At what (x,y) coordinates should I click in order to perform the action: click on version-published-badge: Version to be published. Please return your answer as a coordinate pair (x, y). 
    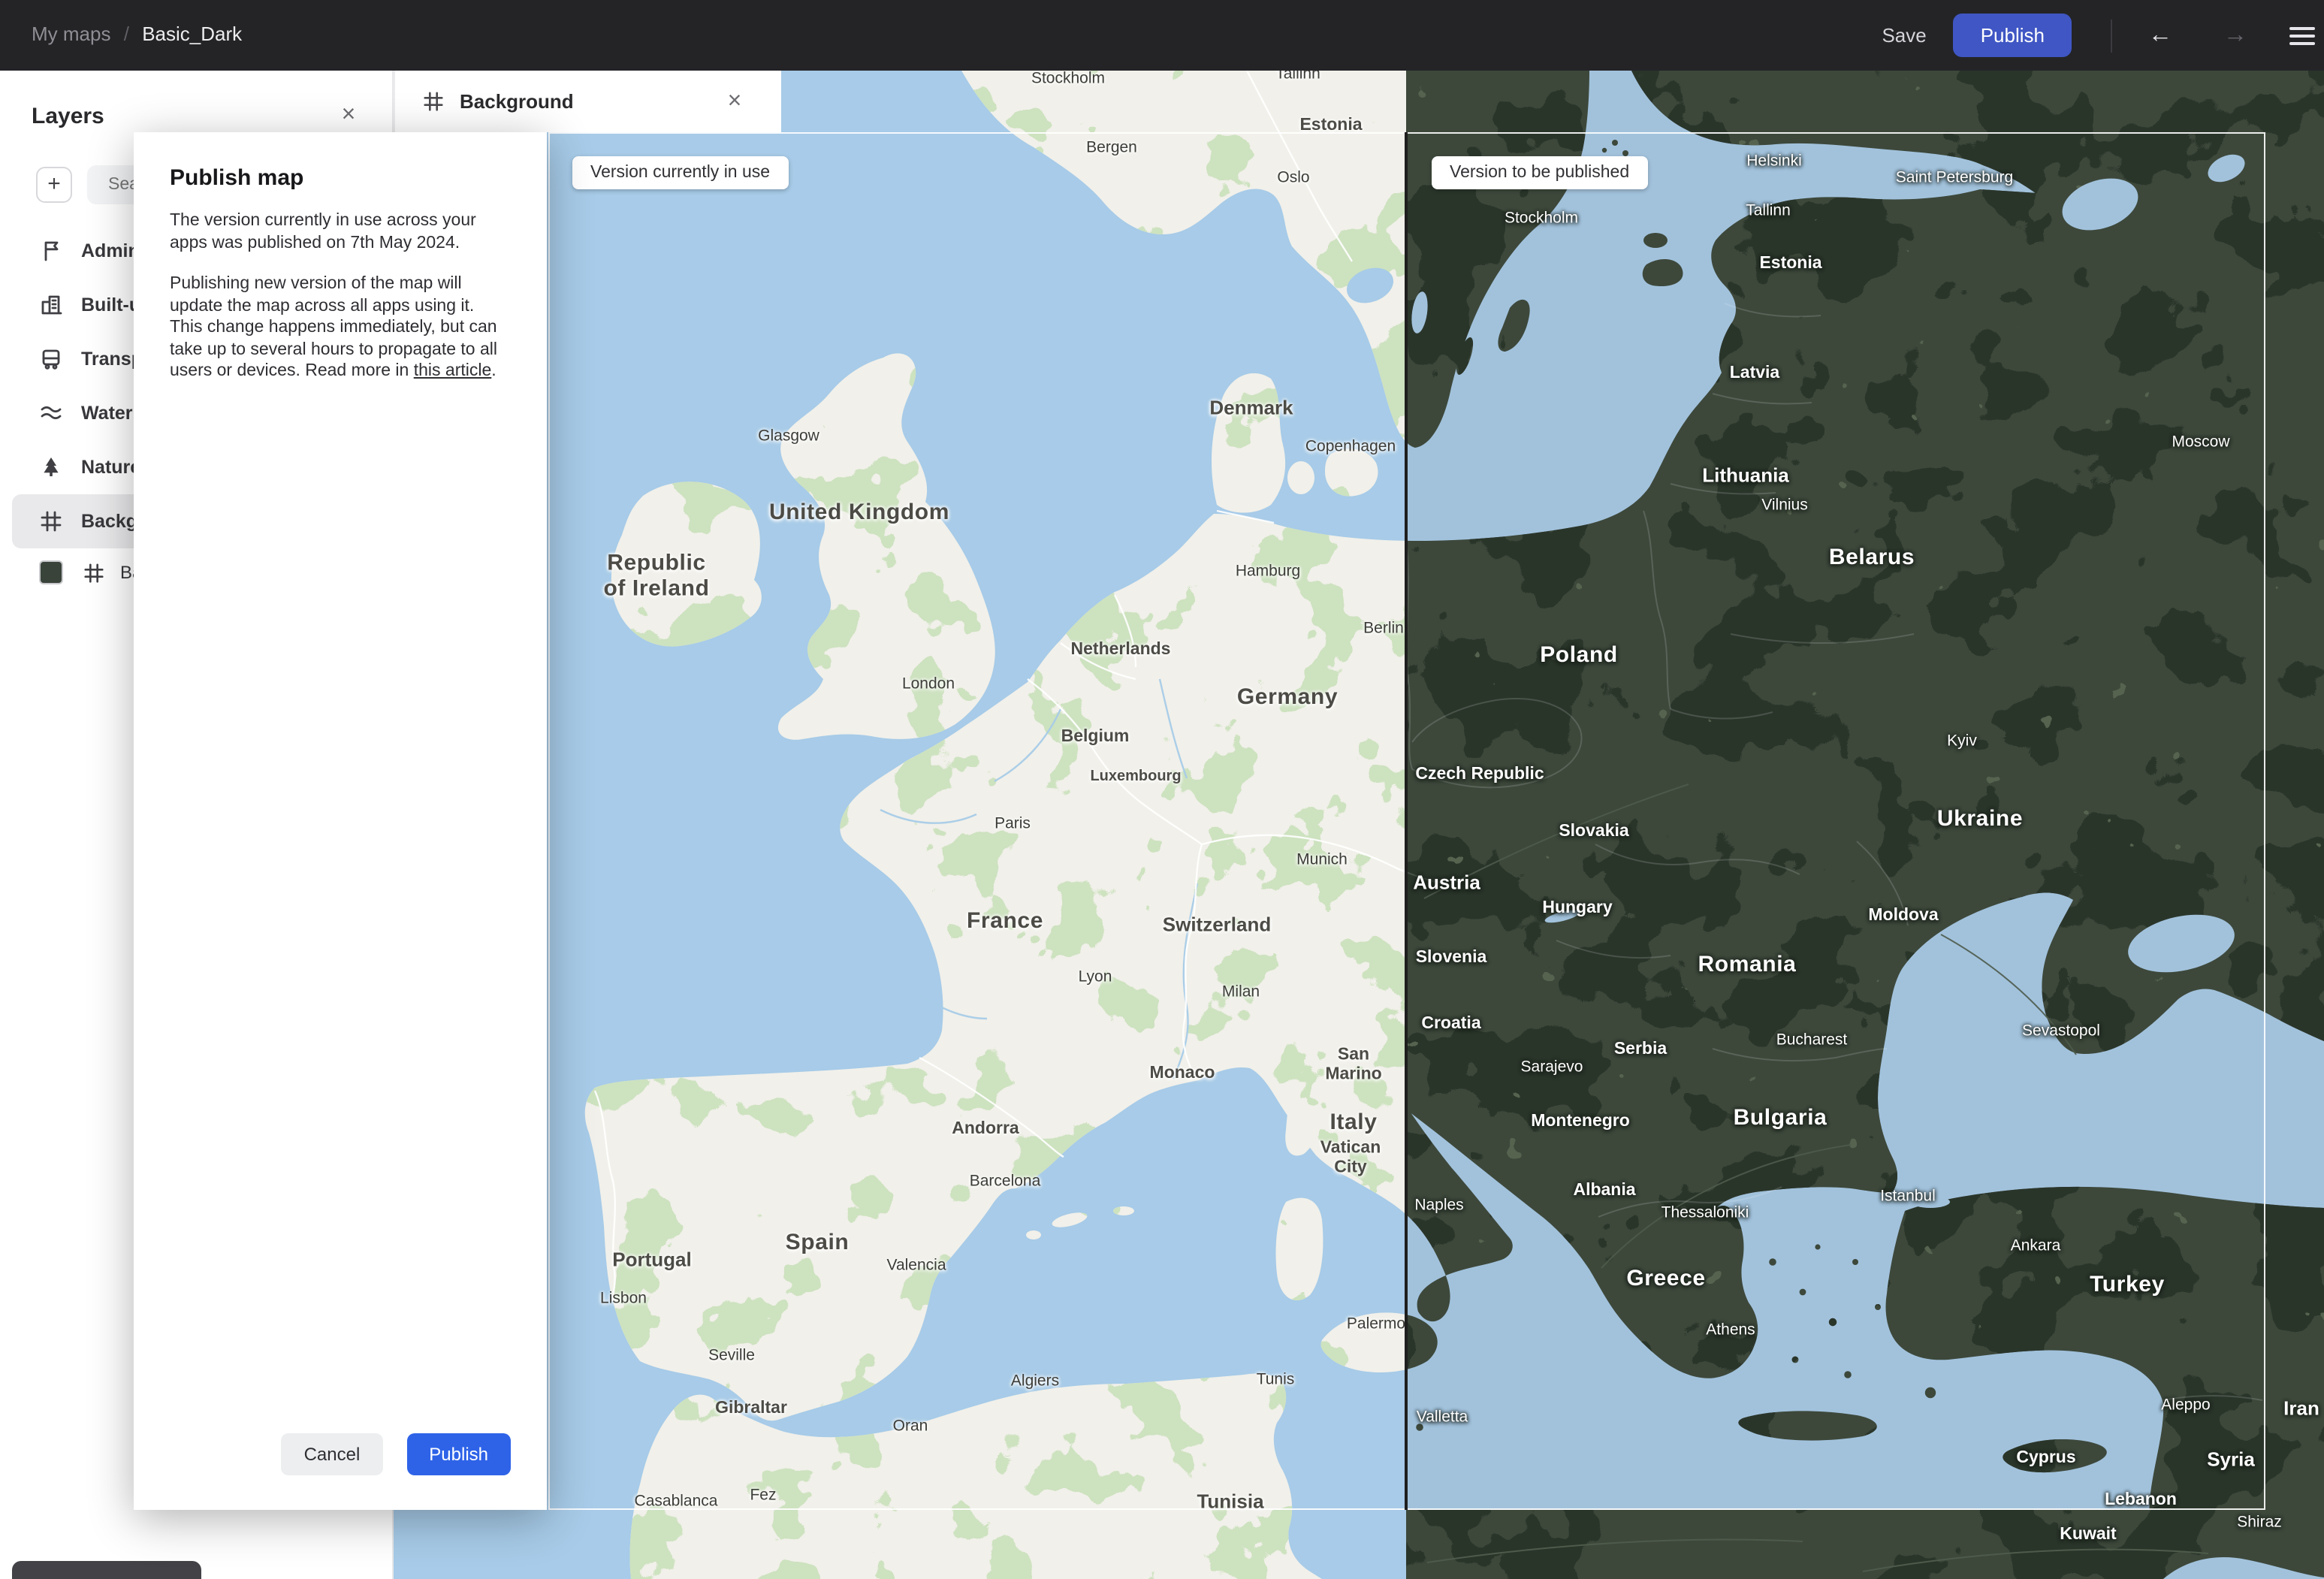
    Looking at the image, I should click on (1540, 173).